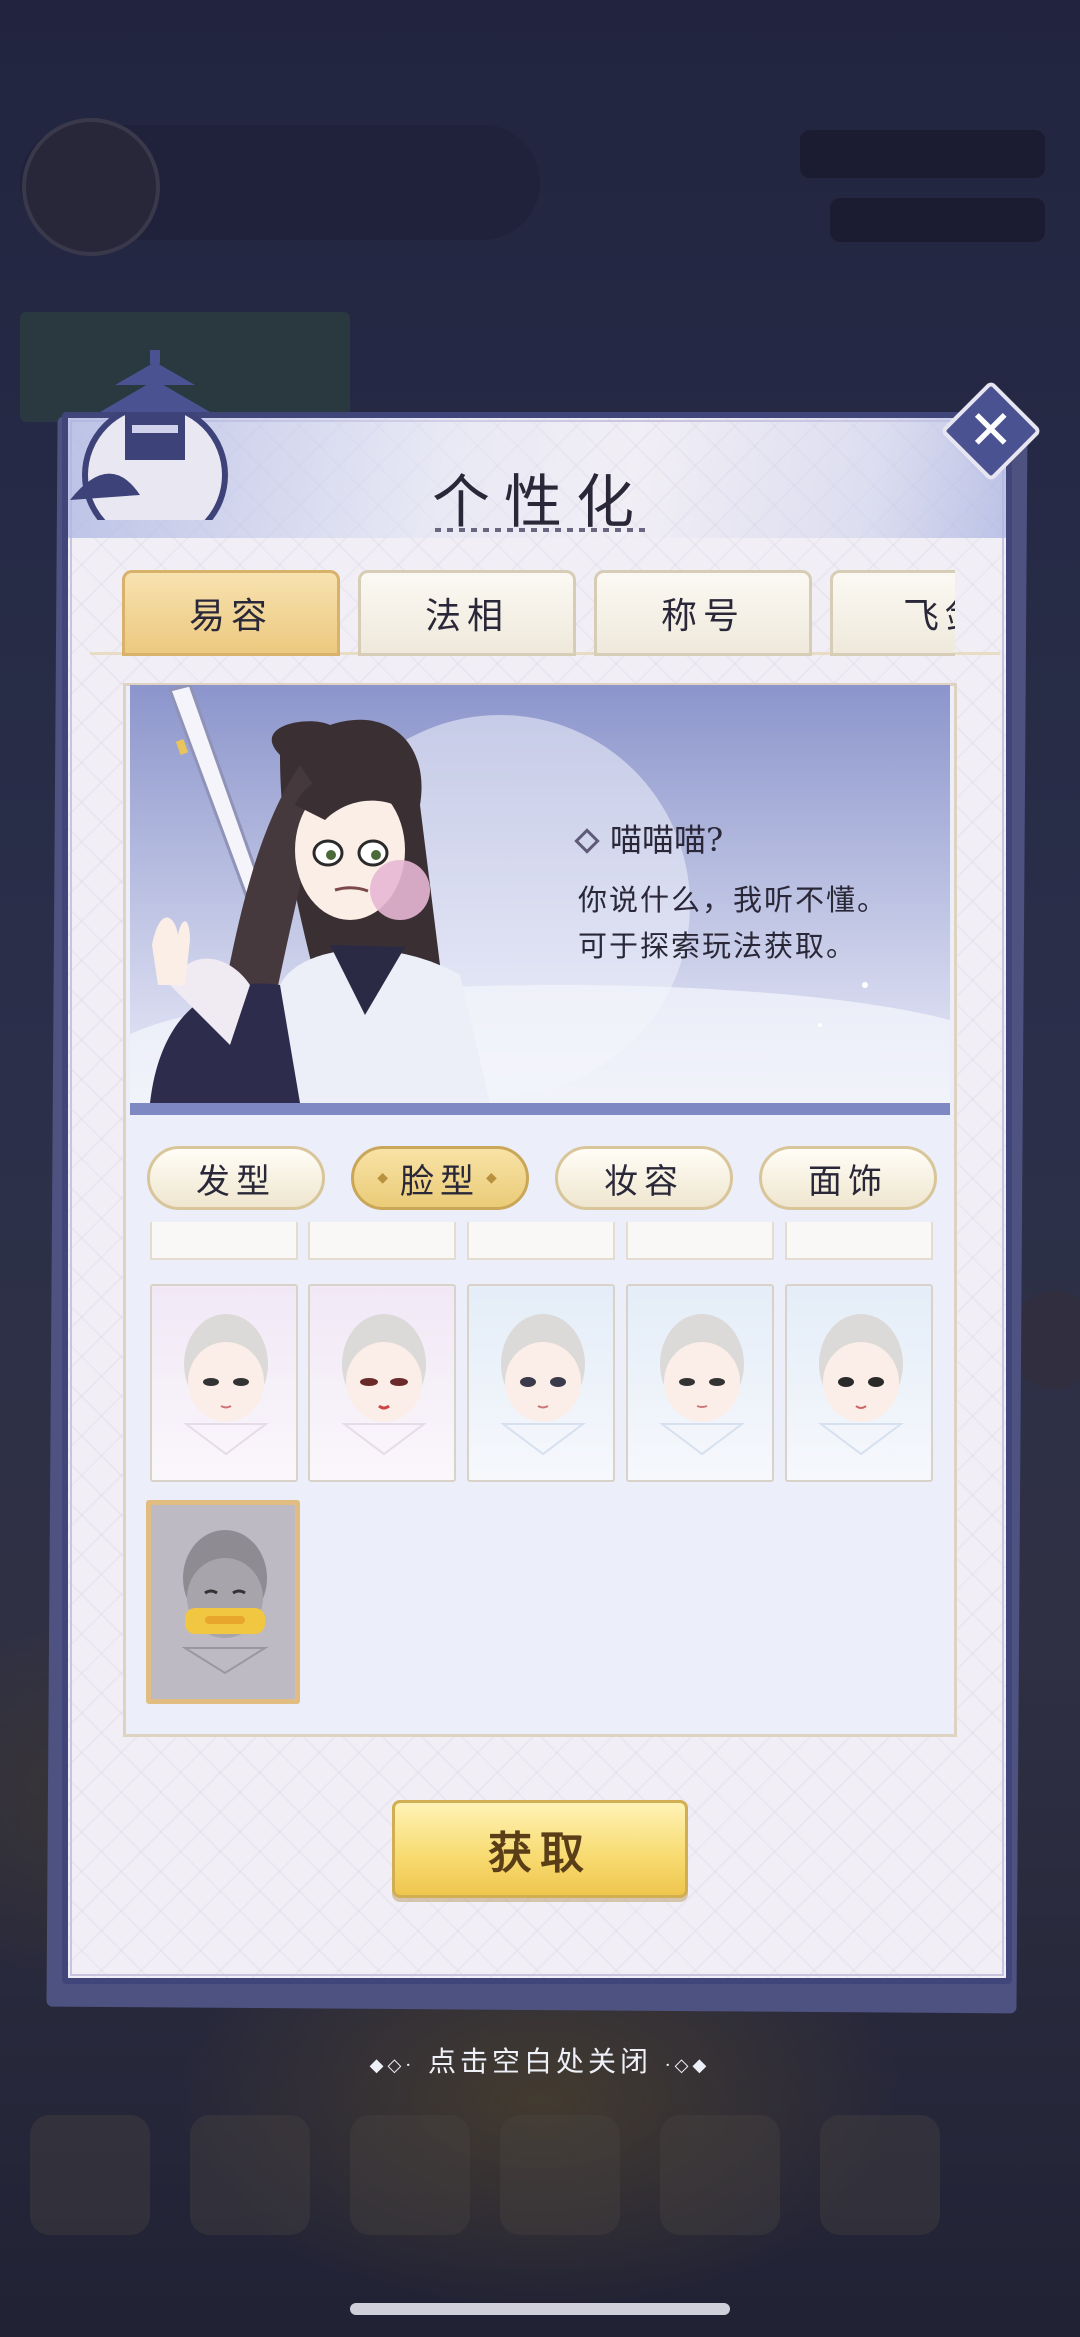 This screenshot has height=2337, width=1080. What do you see at coordinates (687, 2065) in the screenshot?
I see `diamond-right-icon: ·◇◆` at bounding box center [687, 2065].